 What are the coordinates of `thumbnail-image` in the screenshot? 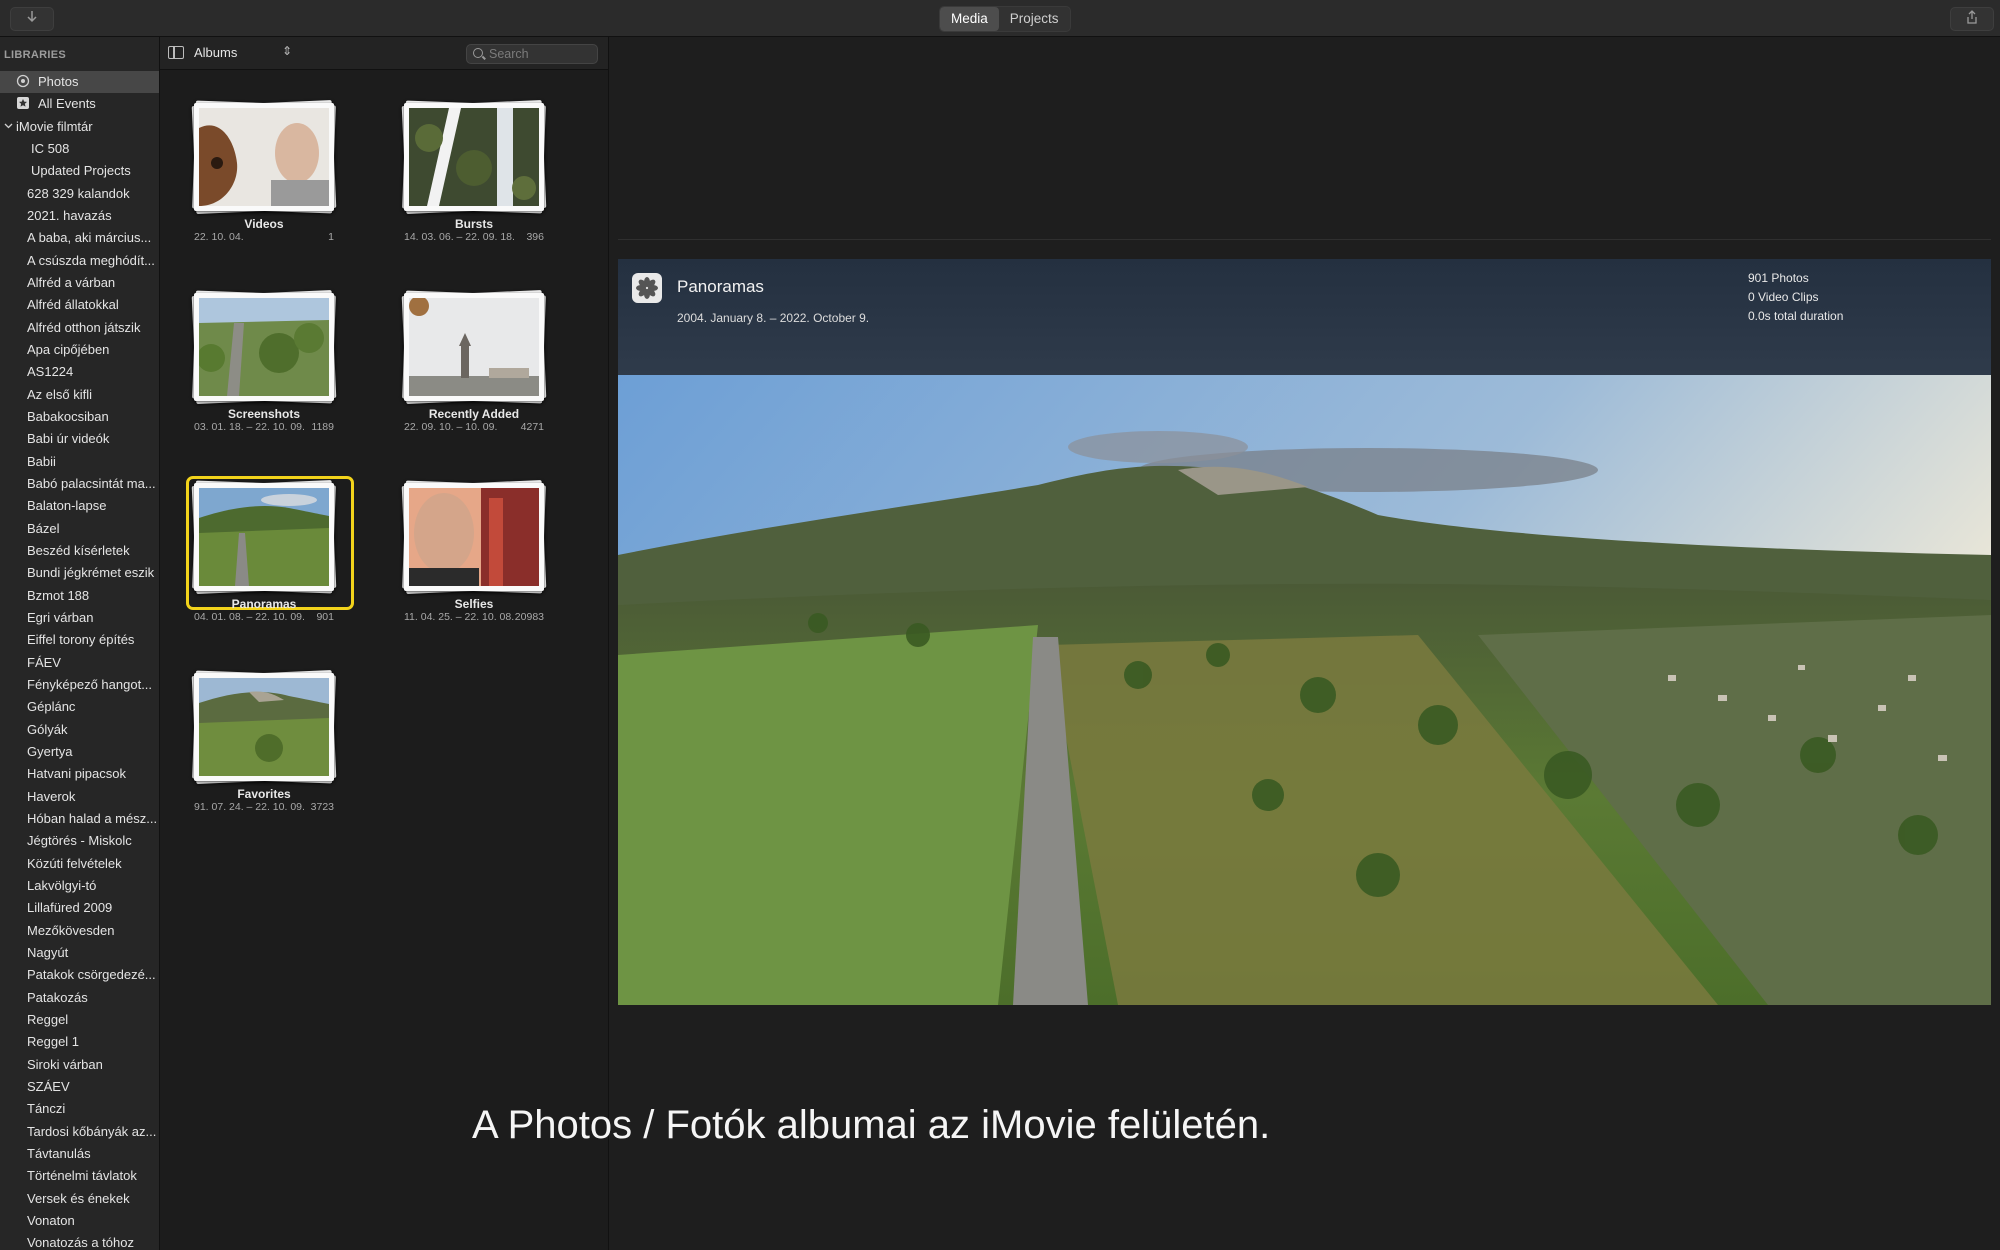 It's located at (264, 537).